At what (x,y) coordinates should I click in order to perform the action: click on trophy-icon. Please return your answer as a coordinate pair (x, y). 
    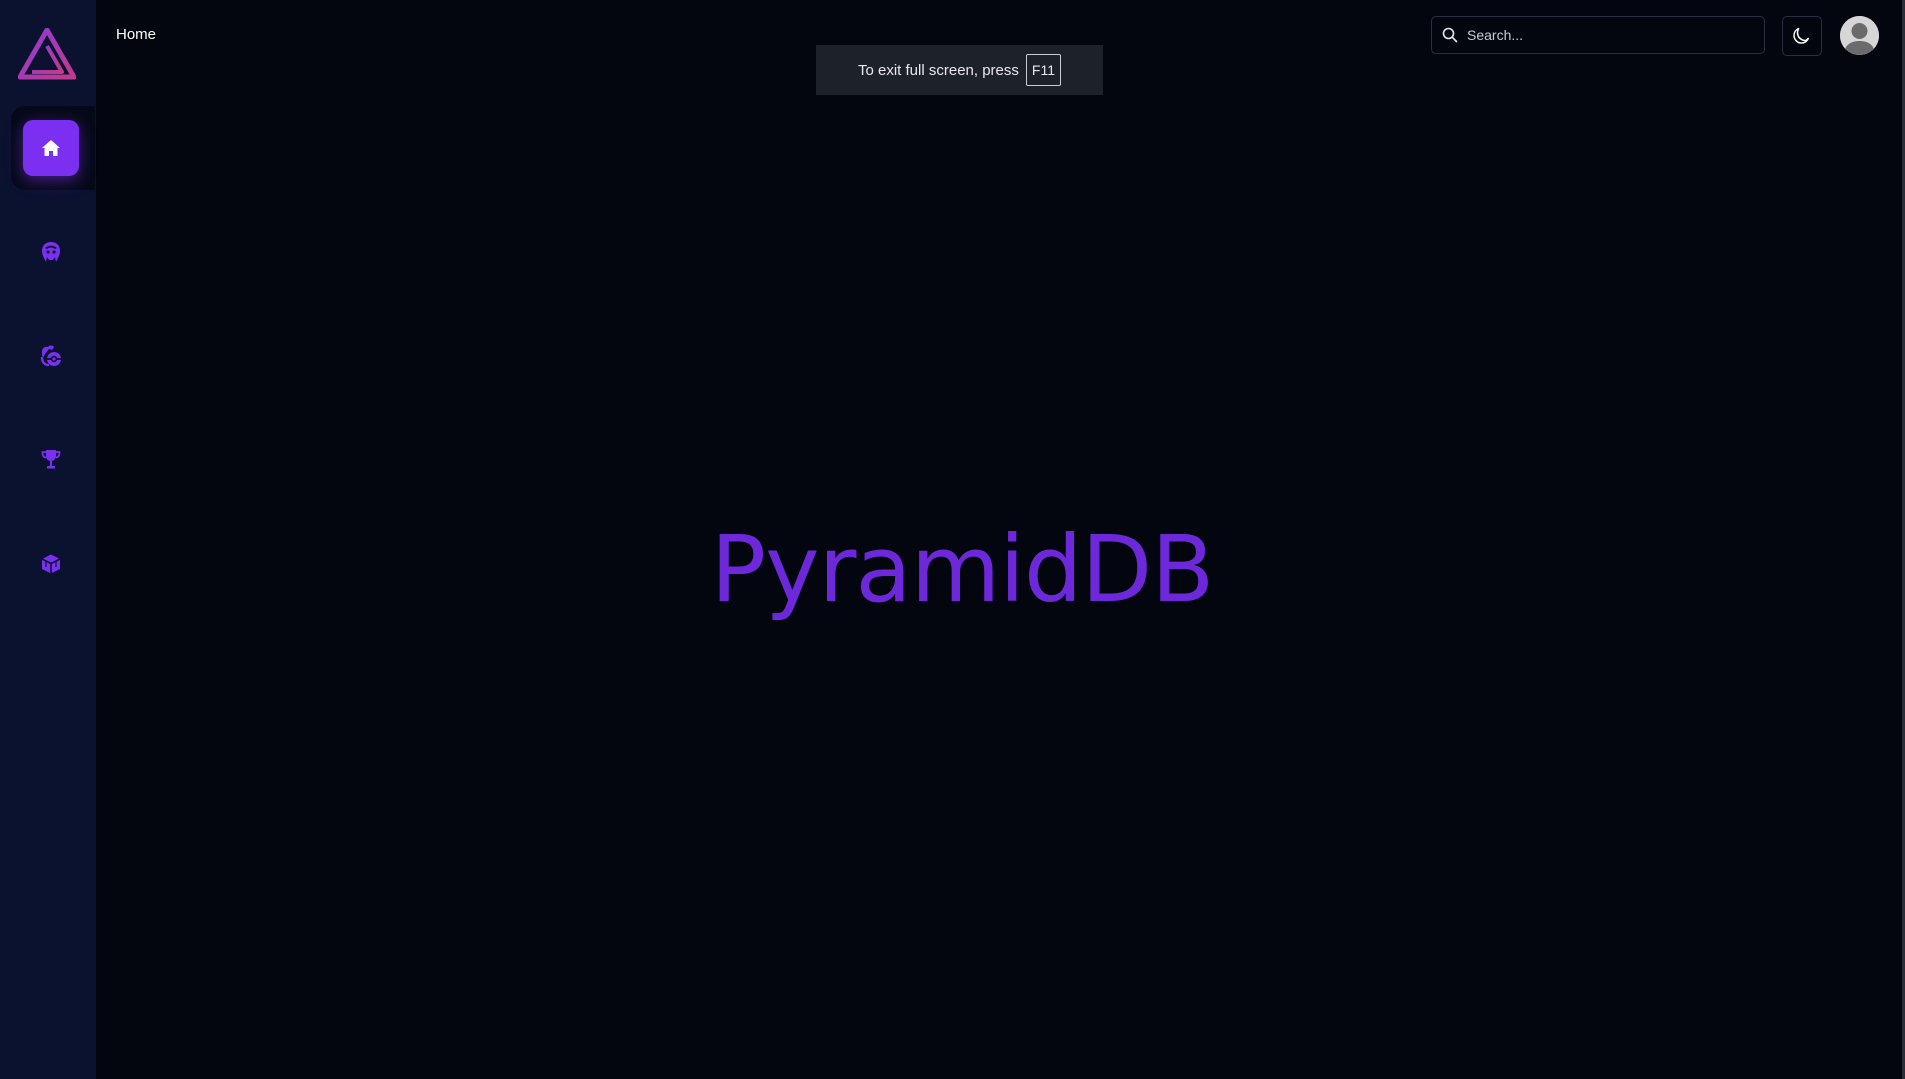
    Looking at the image, I should click on (51, 459).